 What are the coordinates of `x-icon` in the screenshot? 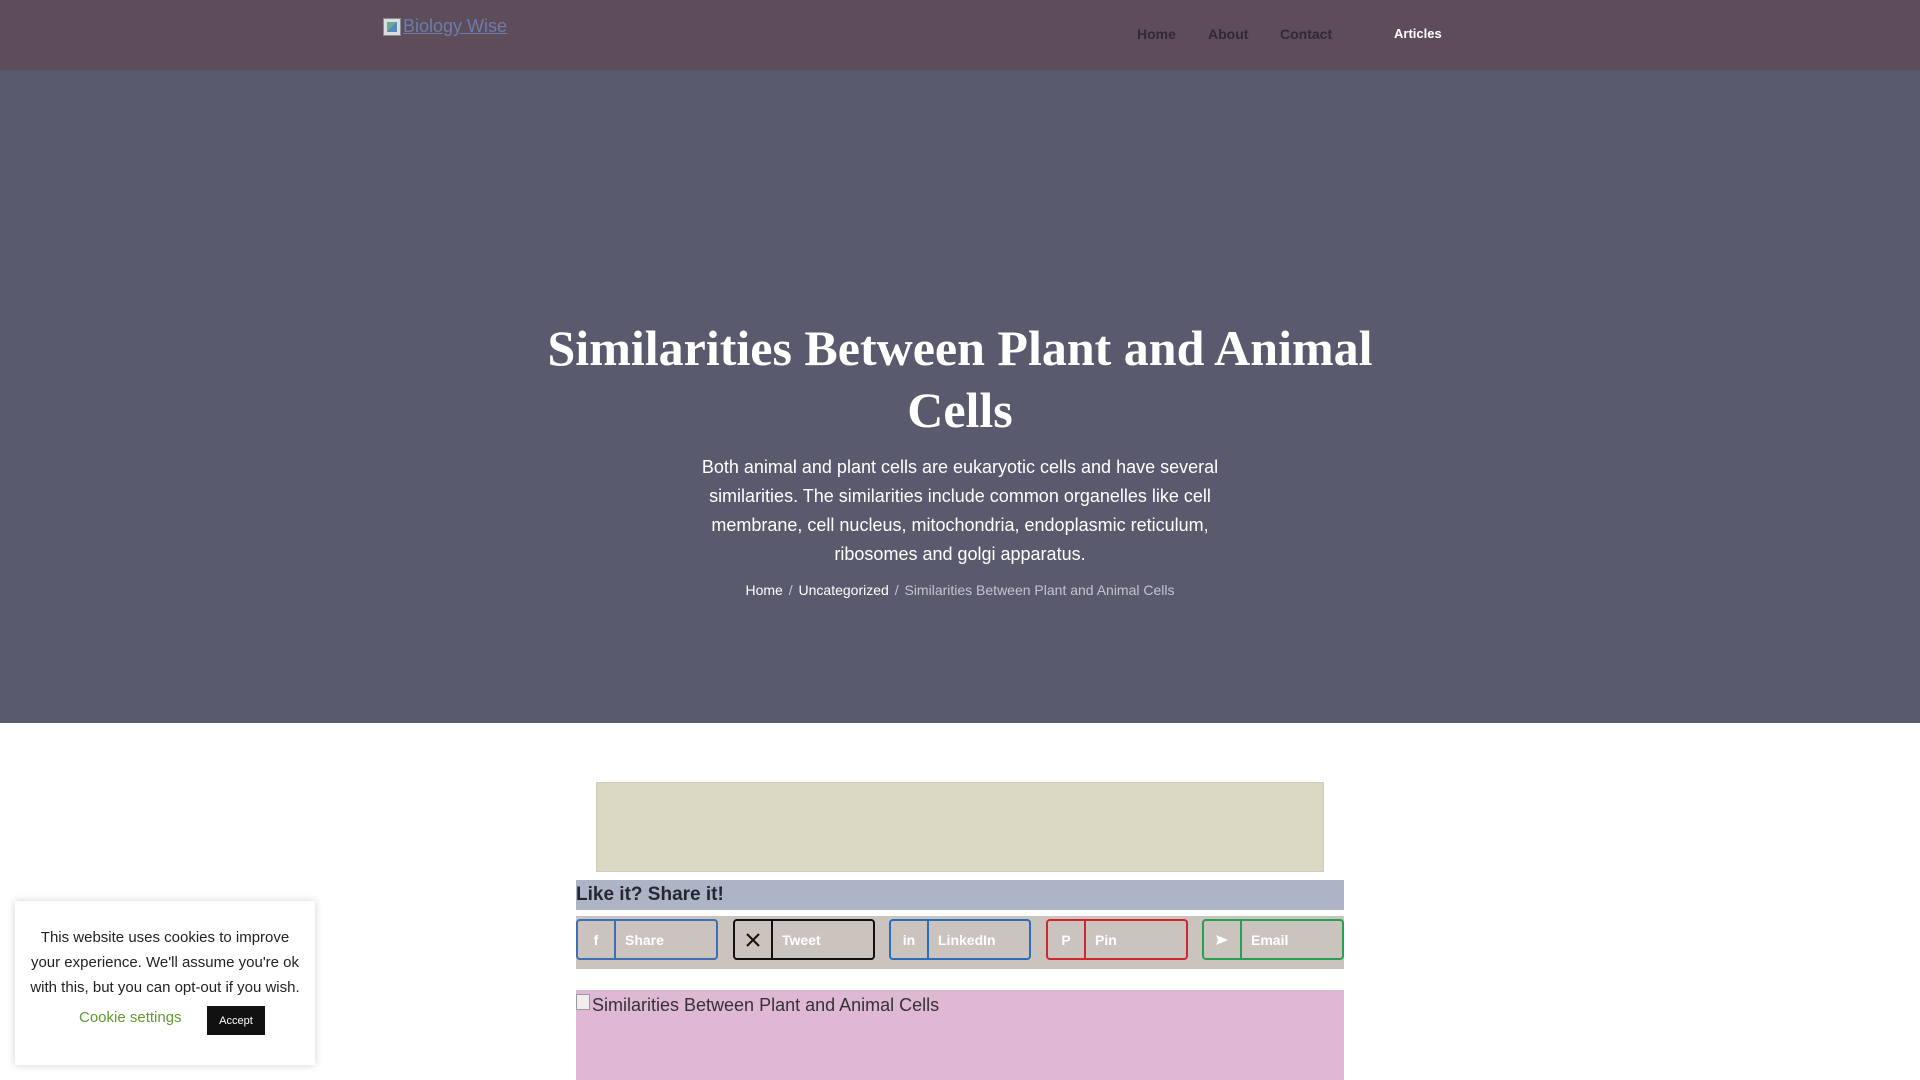 It's located at (754, 939).